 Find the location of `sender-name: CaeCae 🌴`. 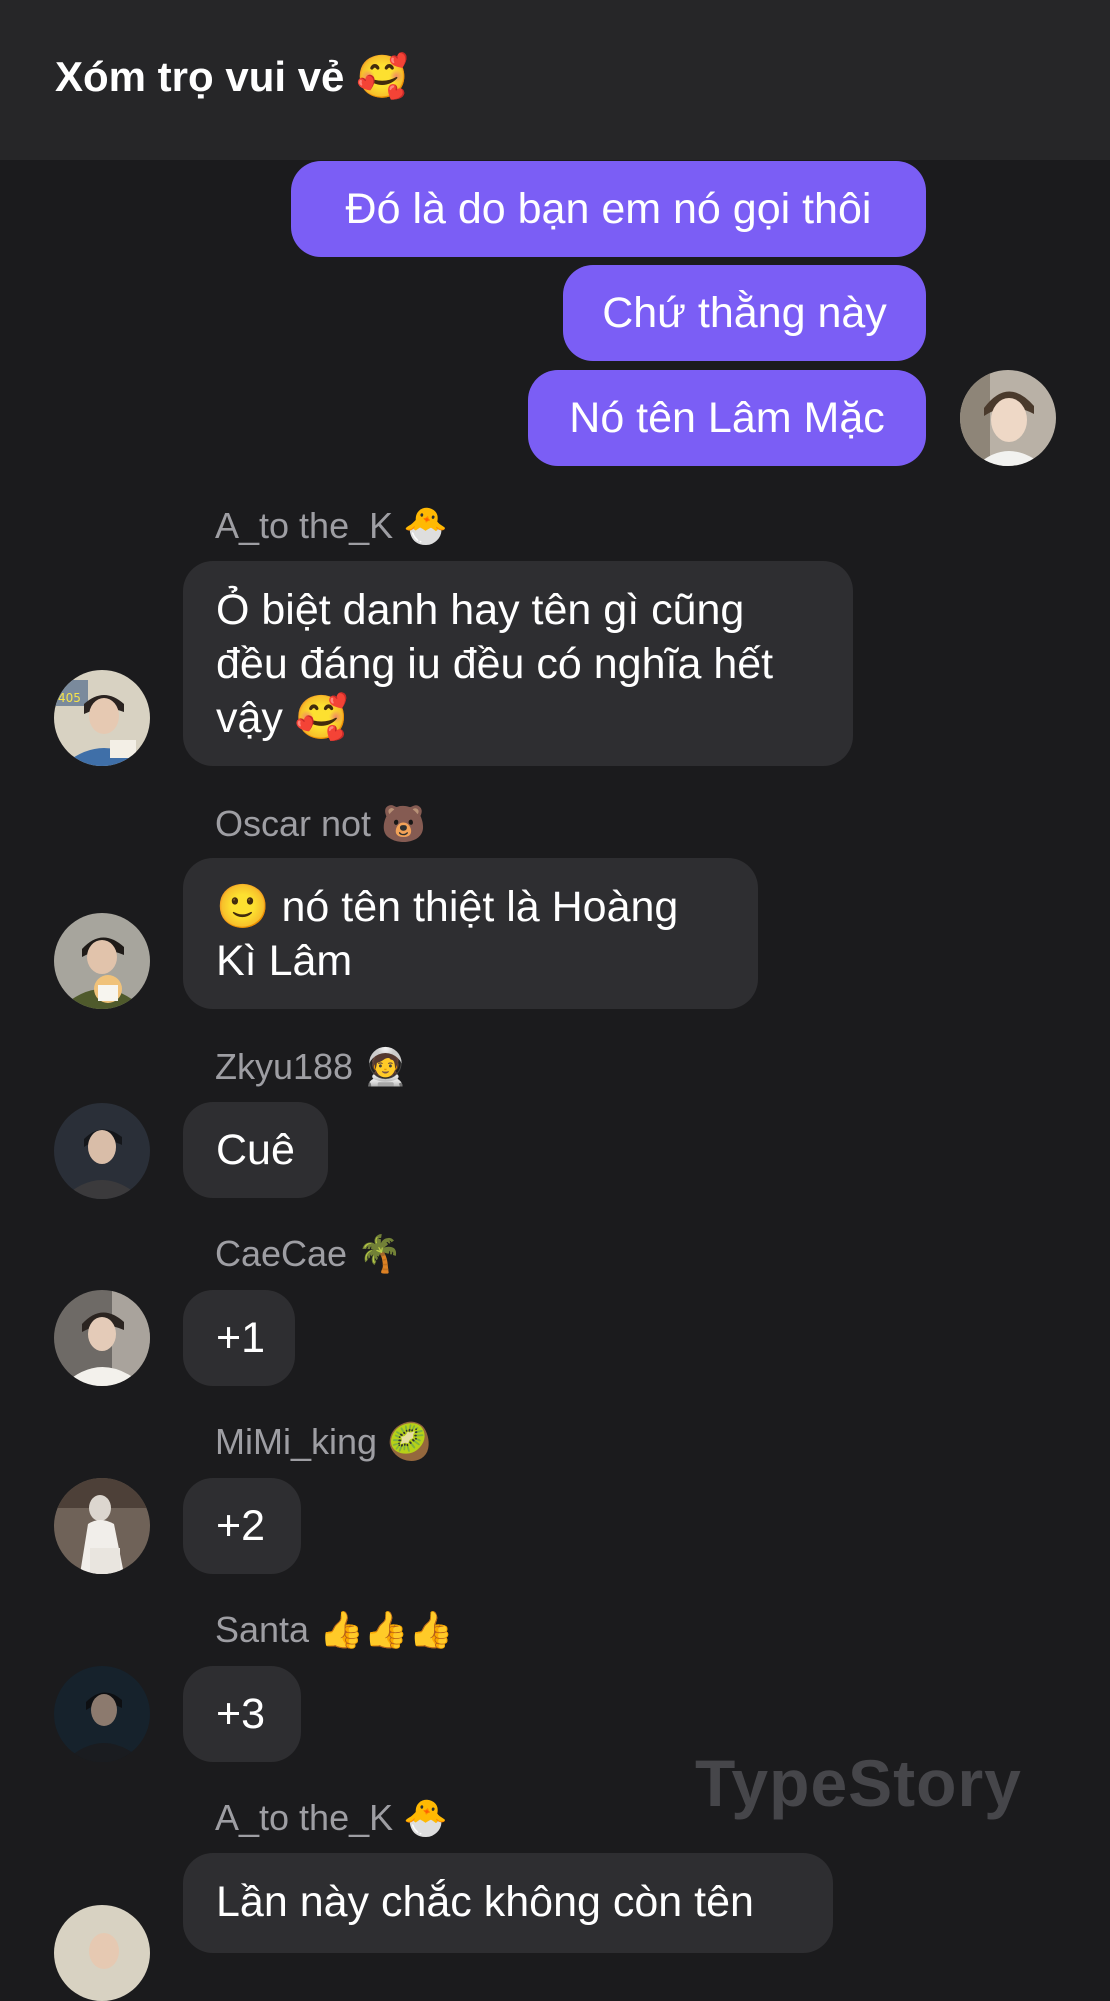

sender-name: CaeCae 🌴 is located at coordinates (308, 1254).